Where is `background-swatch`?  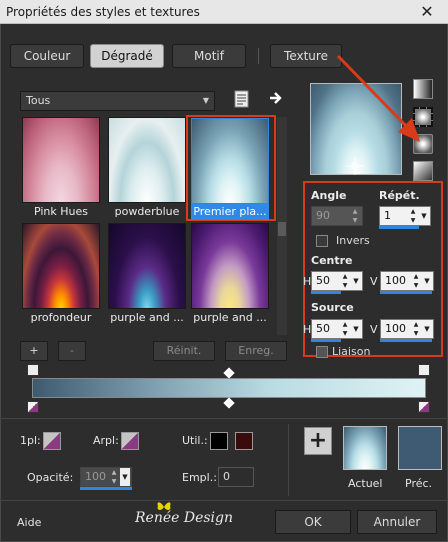 background-swatch is located at coordinates (130, 441).